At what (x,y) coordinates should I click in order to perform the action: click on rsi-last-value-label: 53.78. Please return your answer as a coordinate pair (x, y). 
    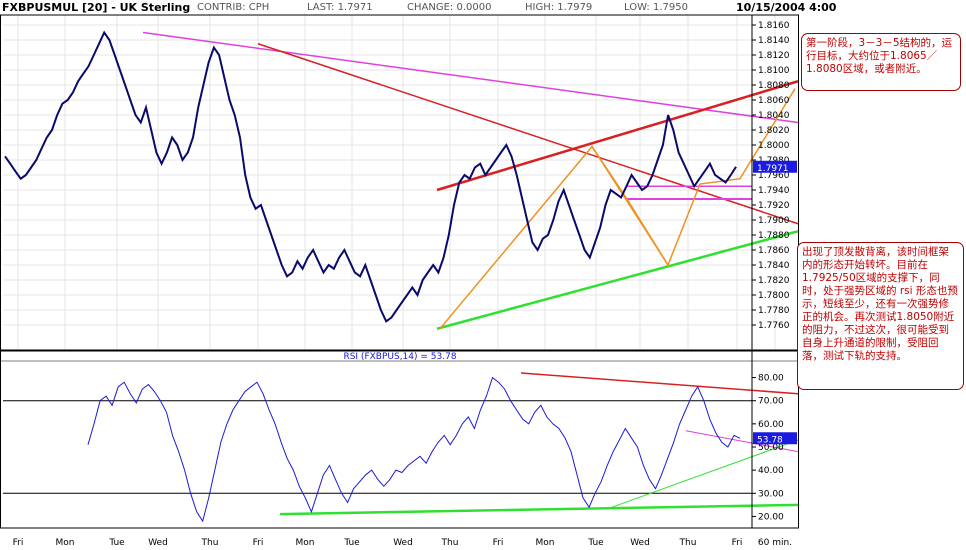
    Looking at the image, I should click on (770, 440).